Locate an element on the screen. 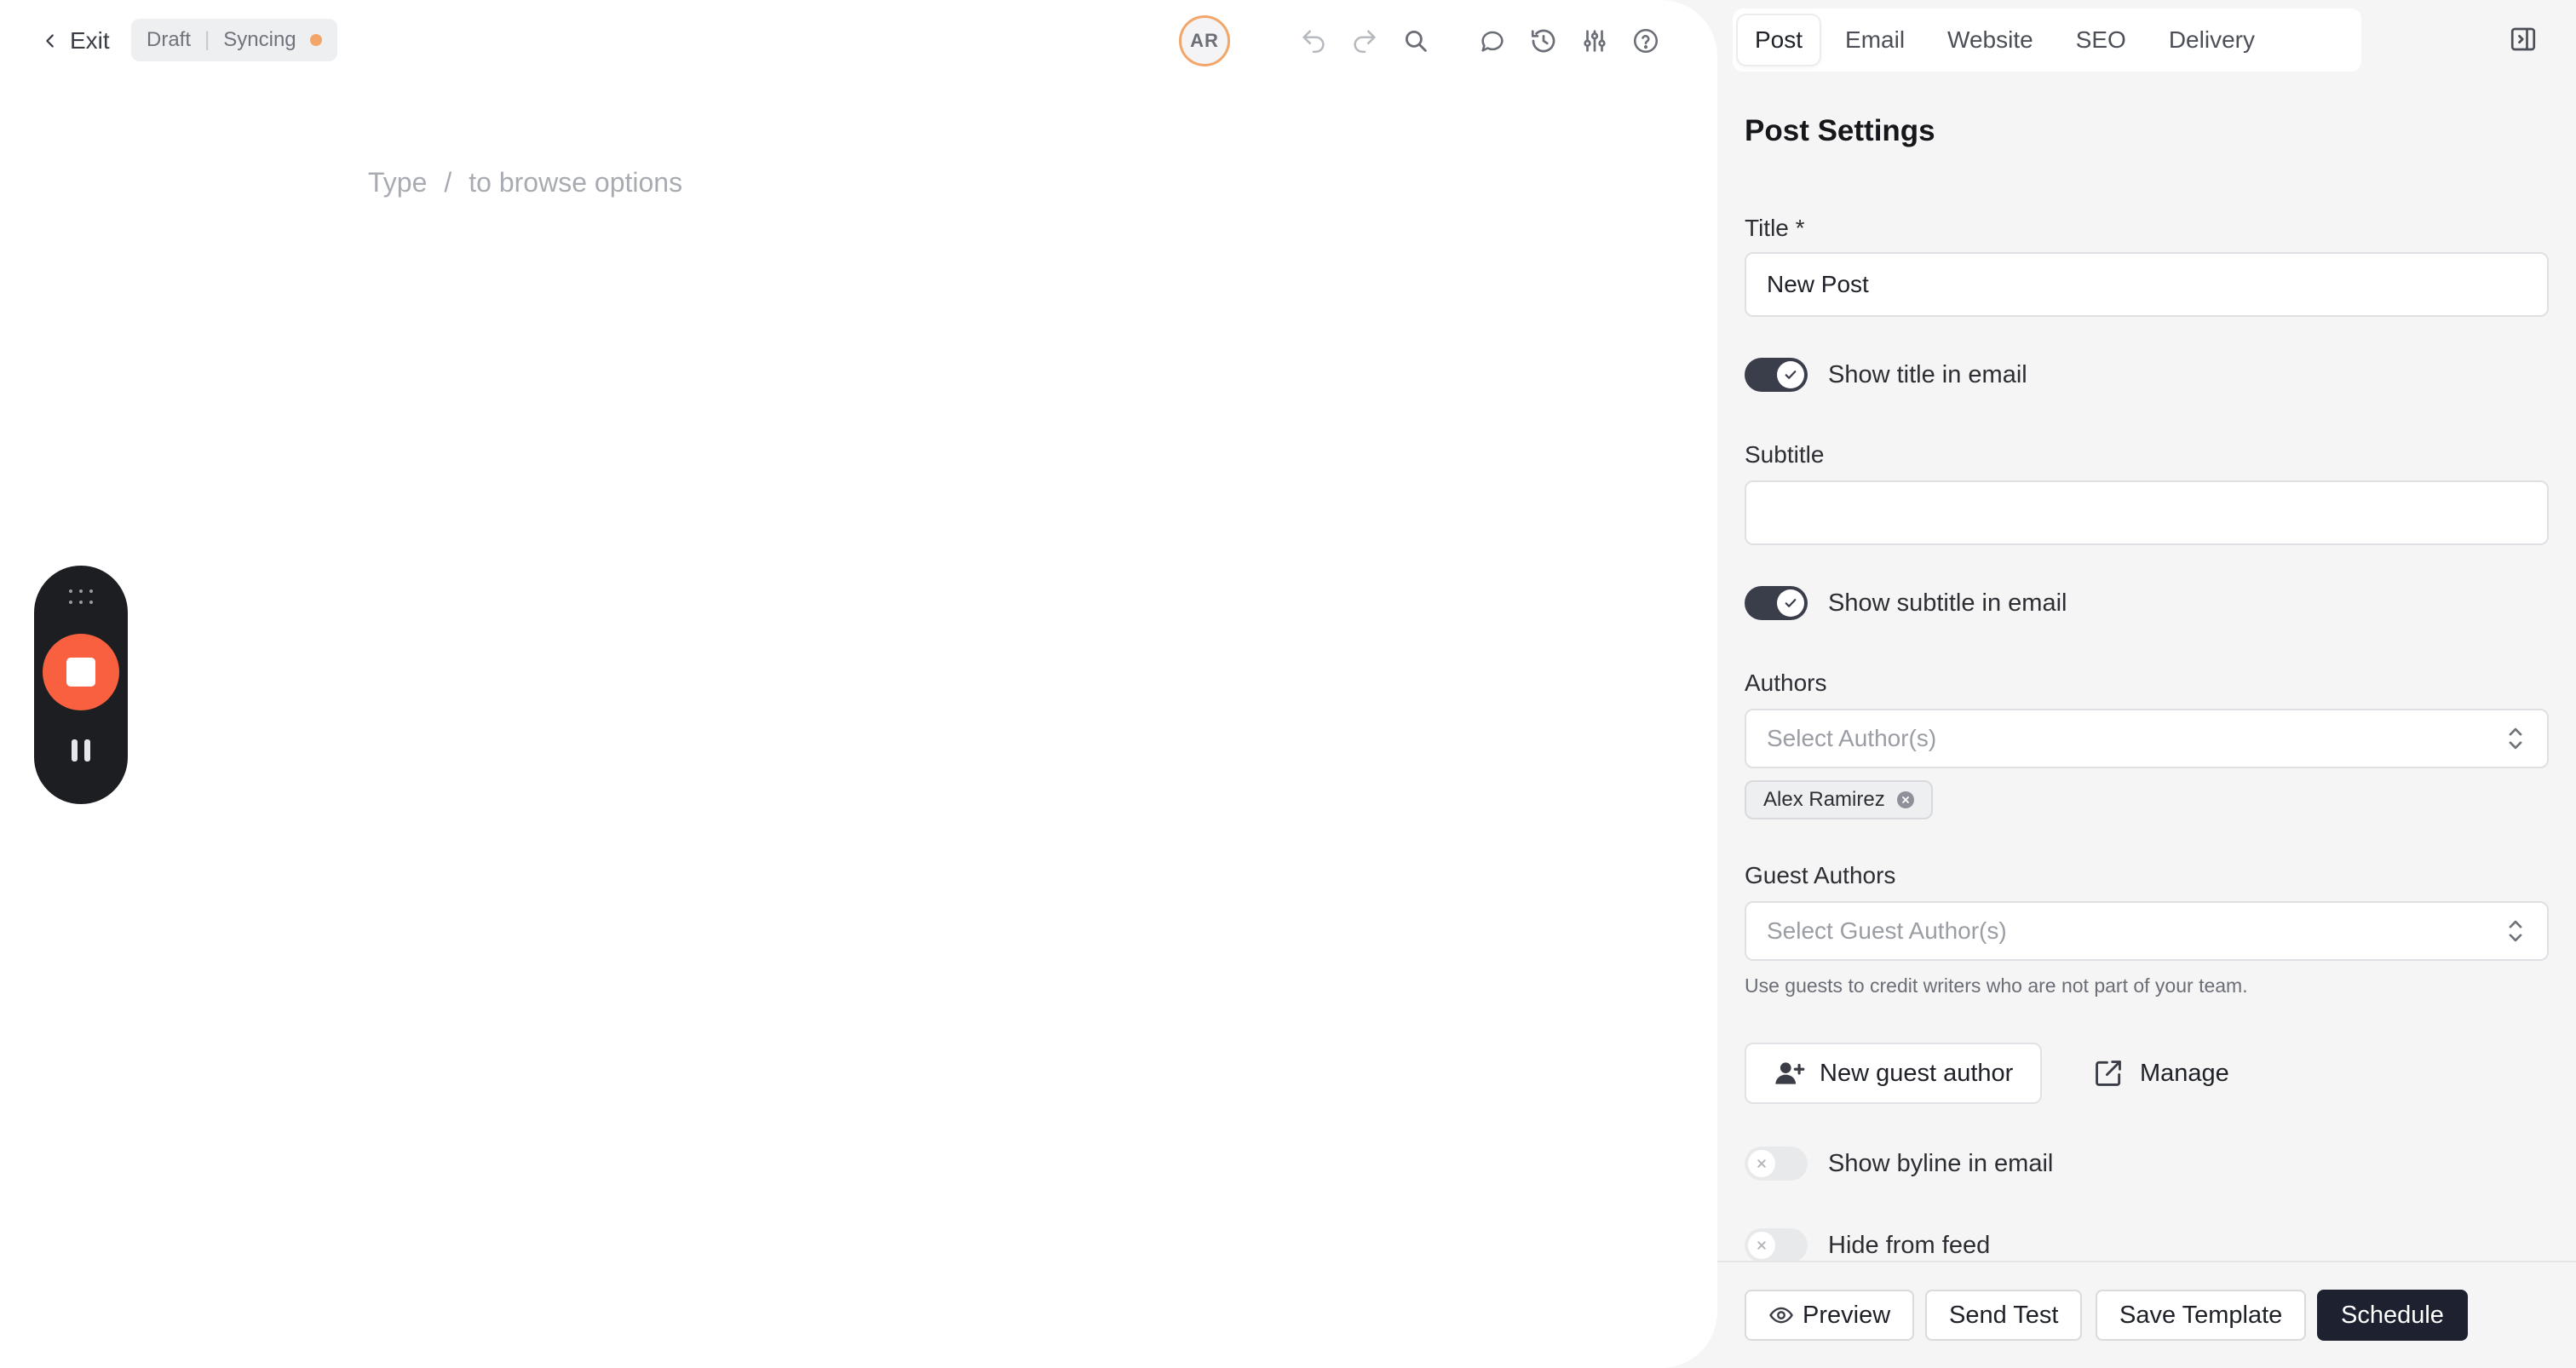 This screenshot has height=1368, width=2576. send-test-label: Send Test is located at coordinates (2004, 1315).